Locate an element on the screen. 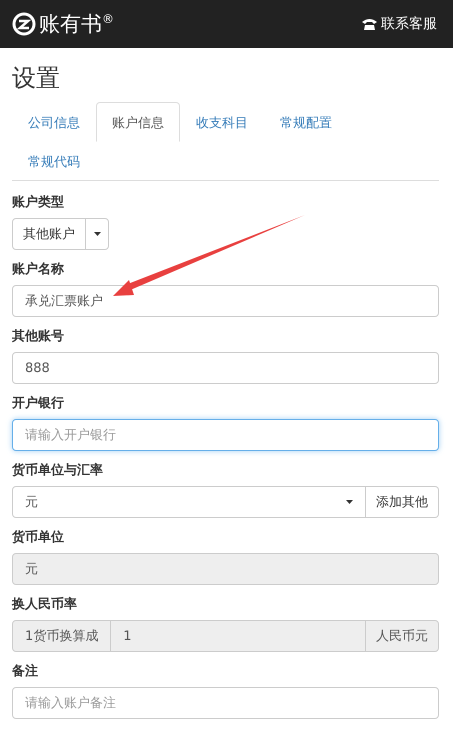 The image size is (453, 730). field-label: 账户名称 is located at coordinates (38, 269).